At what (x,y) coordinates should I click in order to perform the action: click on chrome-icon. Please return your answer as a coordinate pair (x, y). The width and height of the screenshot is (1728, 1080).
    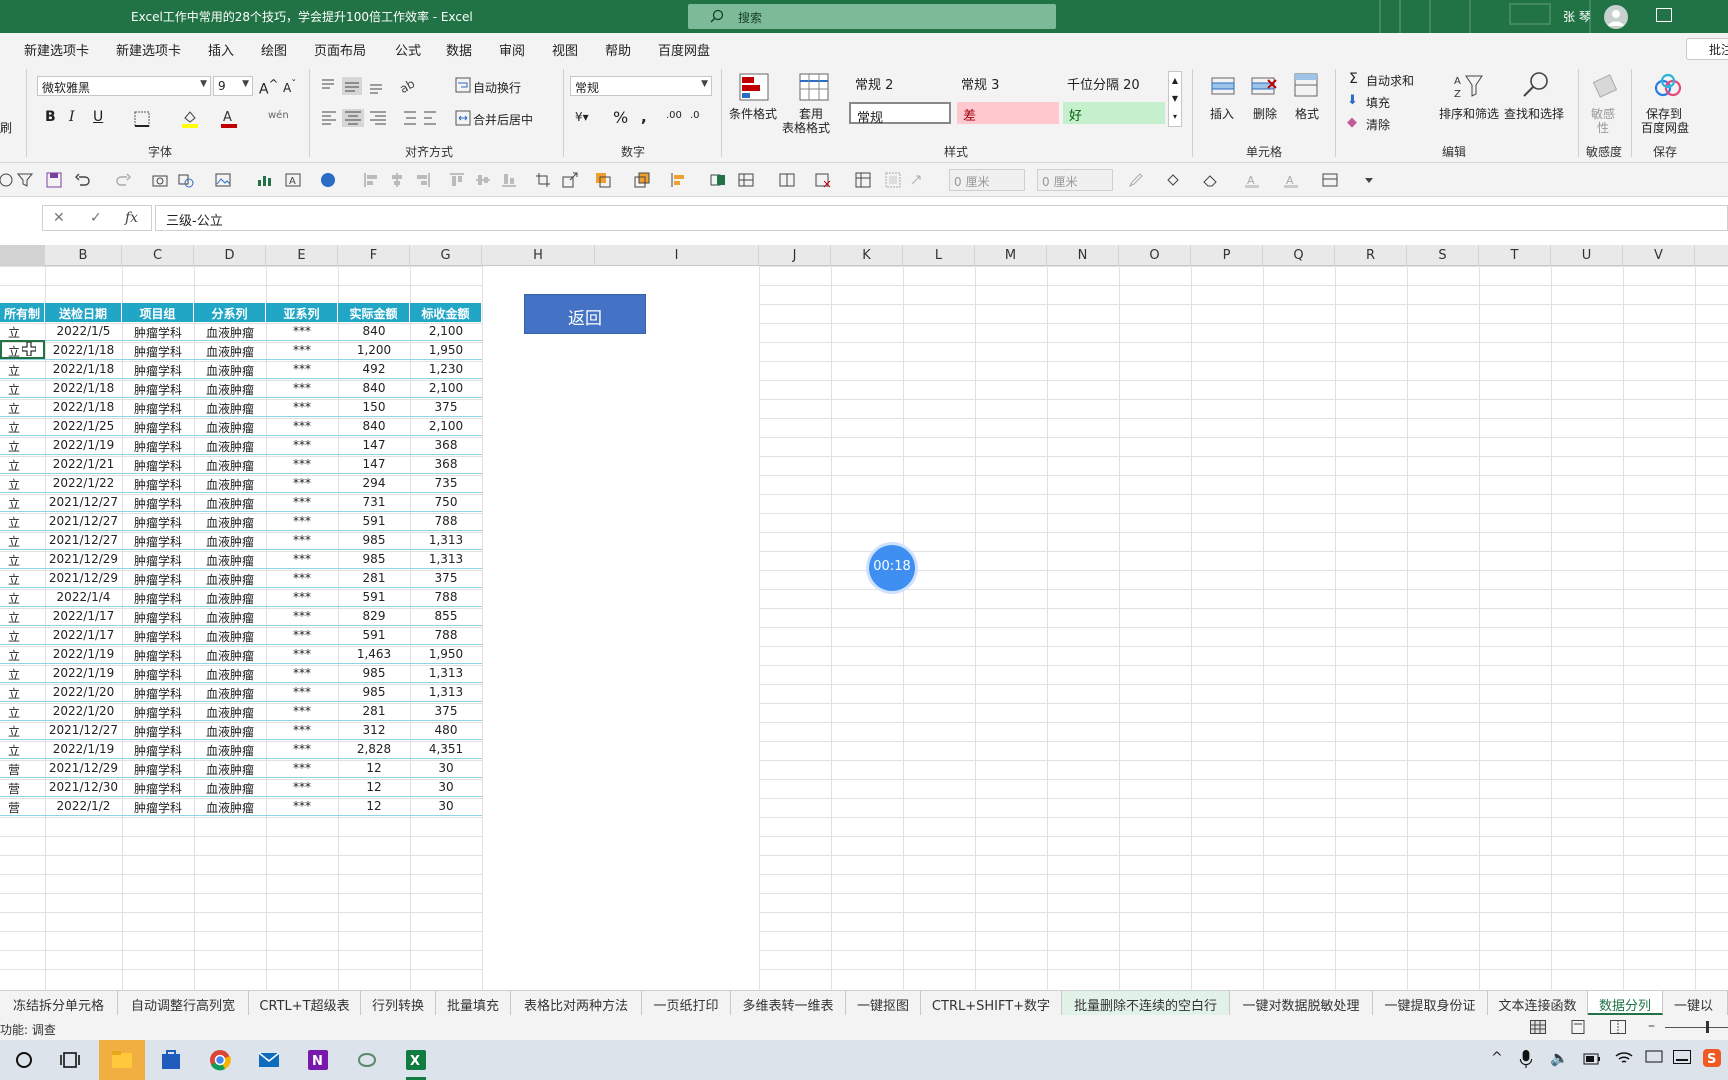
    Looking at the image, I should click on (220, 1060).